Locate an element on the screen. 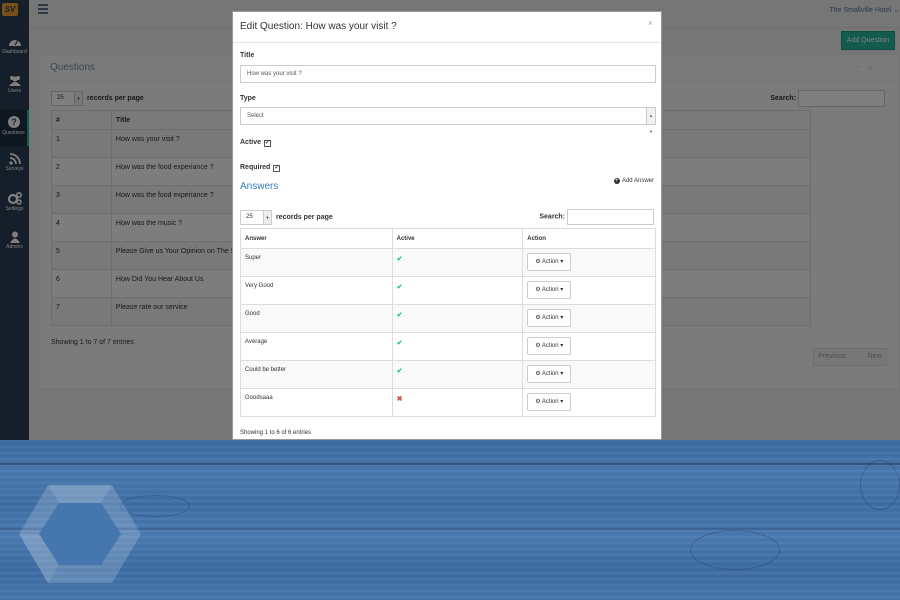  answers-search-input is located at coordinates (610, 217).